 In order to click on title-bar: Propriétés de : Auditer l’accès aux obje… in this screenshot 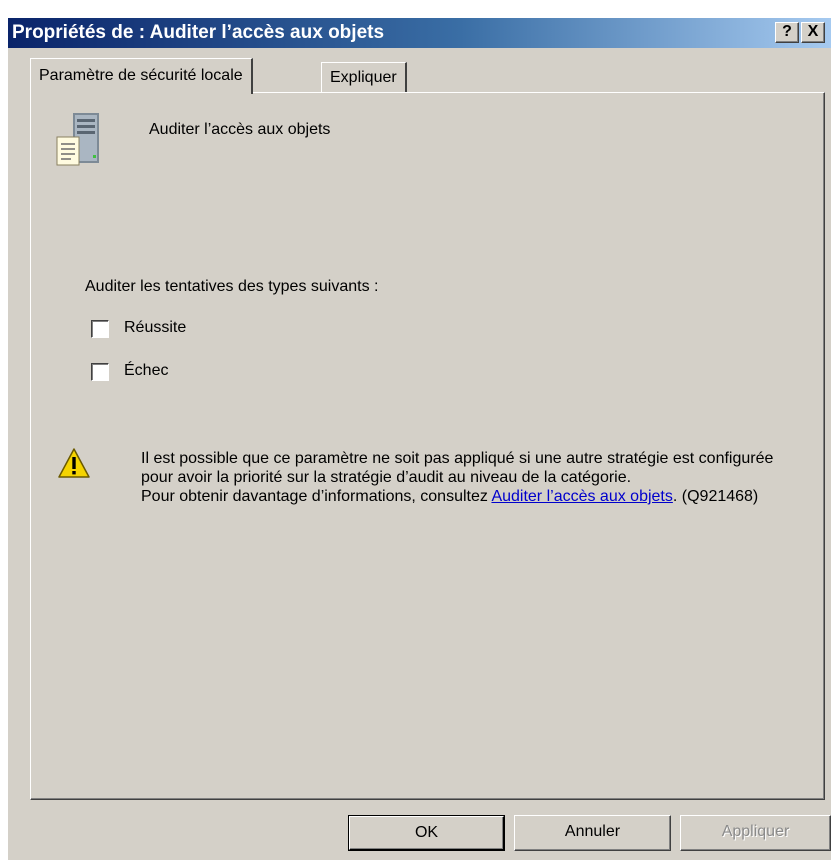, I will do `click(419, 33)`.